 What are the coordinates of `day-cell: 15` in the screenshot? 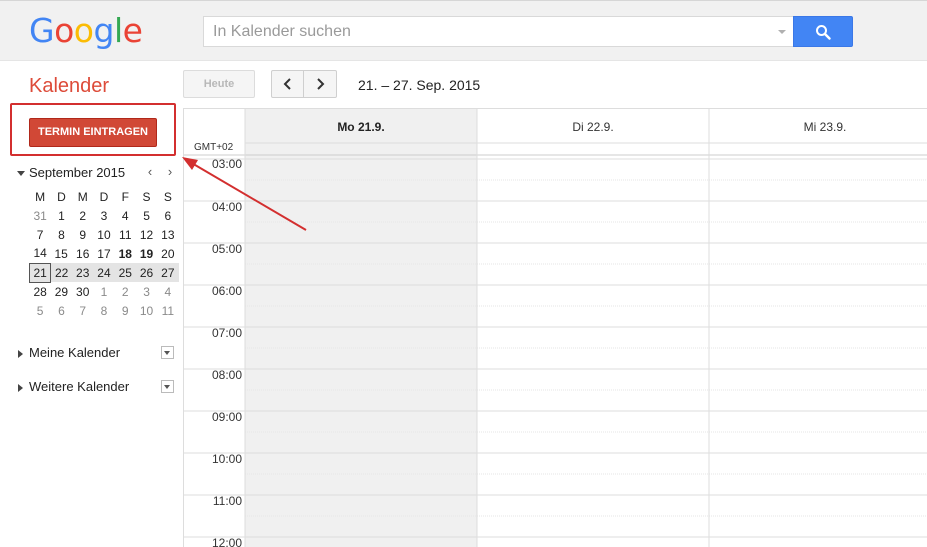 It's located at (61, 253).